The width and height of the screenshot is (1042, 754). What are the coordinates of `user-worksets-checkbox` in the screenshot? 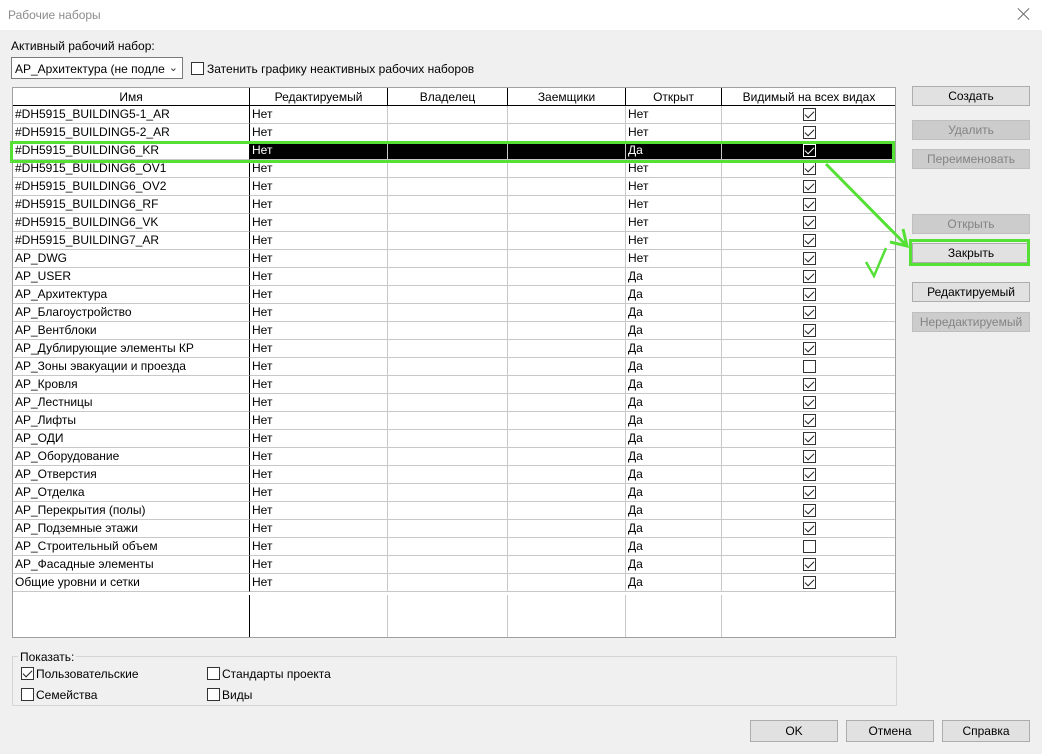 It's located at (27, 673).